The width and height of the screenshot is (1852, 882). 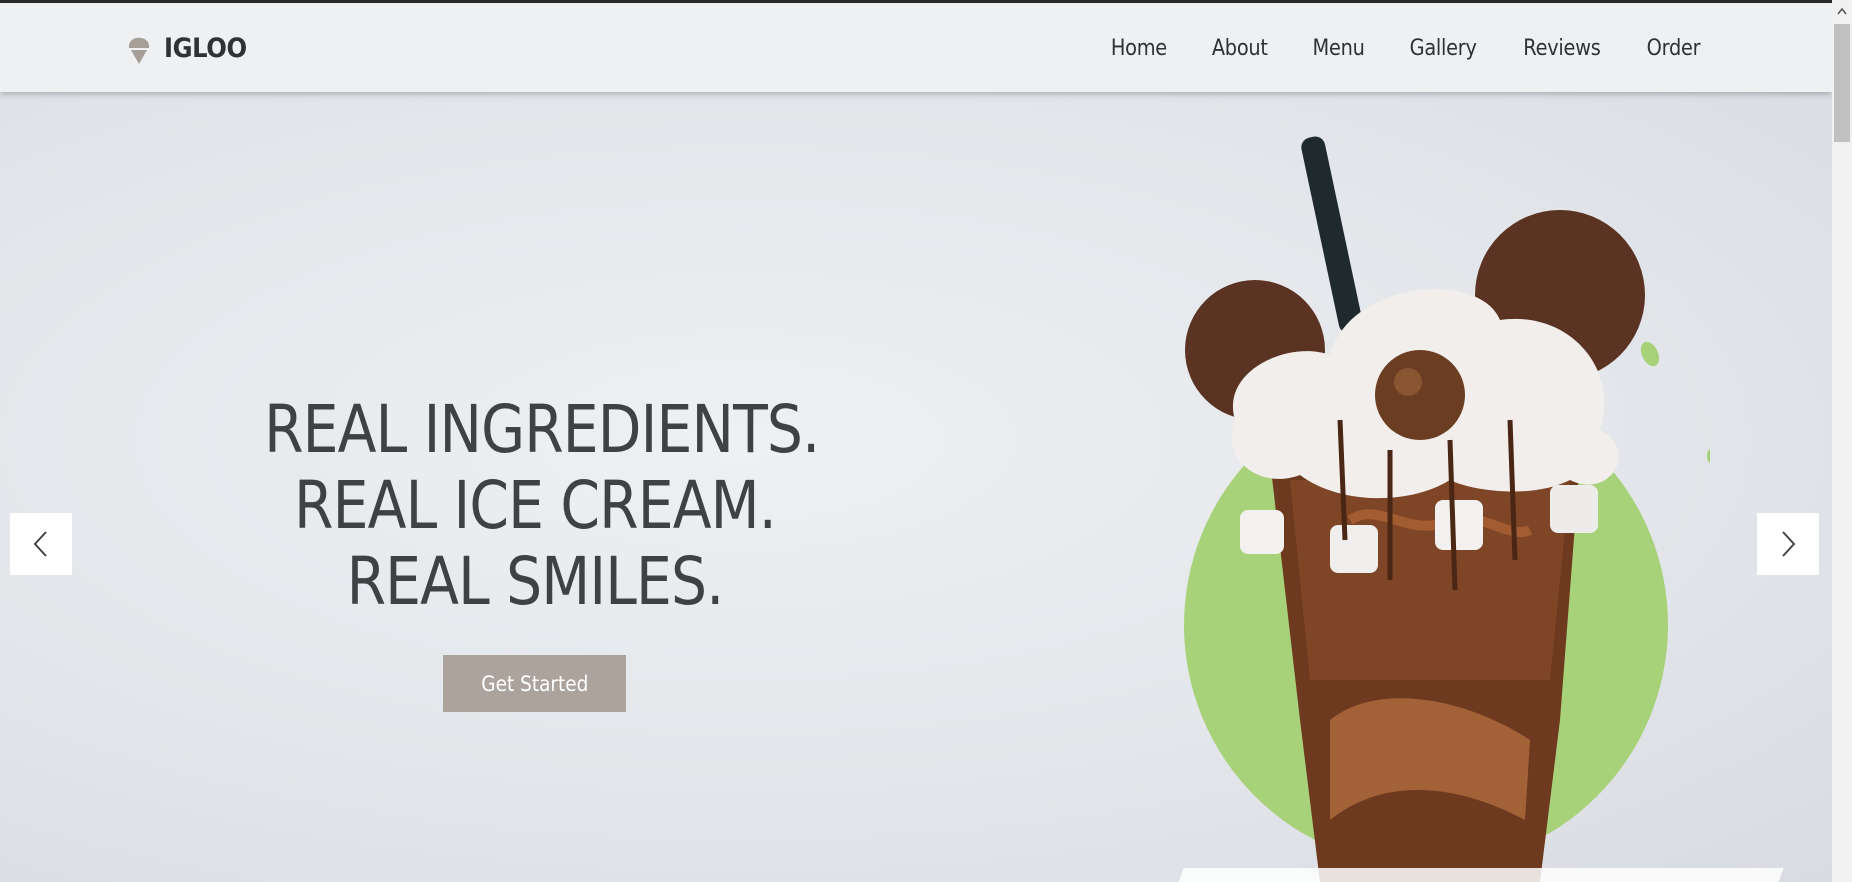 What do you see at coordinates (1480, 875) in the screenshot?
I see `bottom-decorative-shape` at bounding box center [1480, 875].